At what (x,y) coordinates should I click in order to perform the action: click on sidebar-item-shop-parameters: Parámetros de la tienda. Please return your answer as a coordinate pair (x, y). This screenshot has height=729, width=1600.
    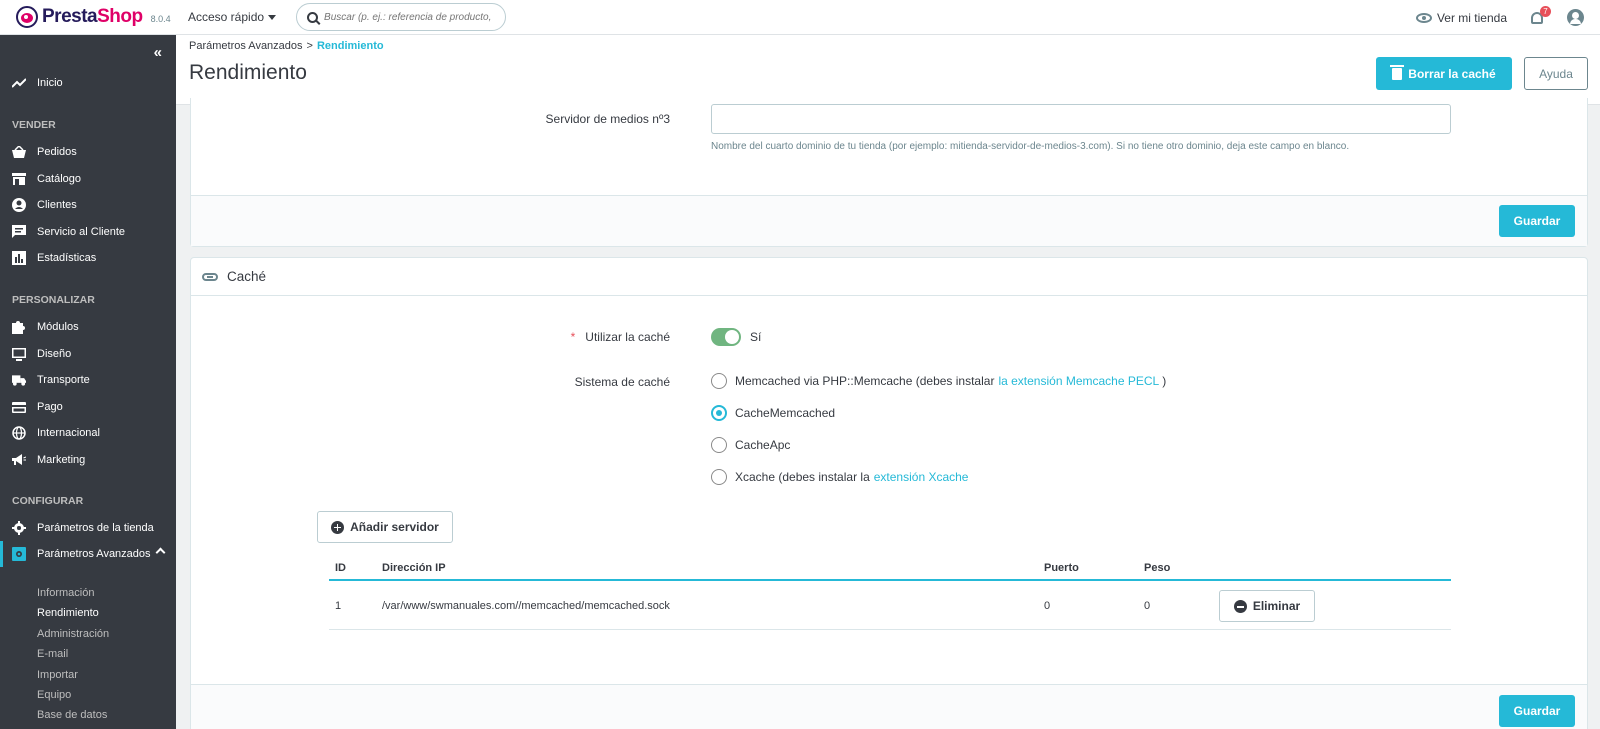
    Looking at the image, I should click on (88, 528).